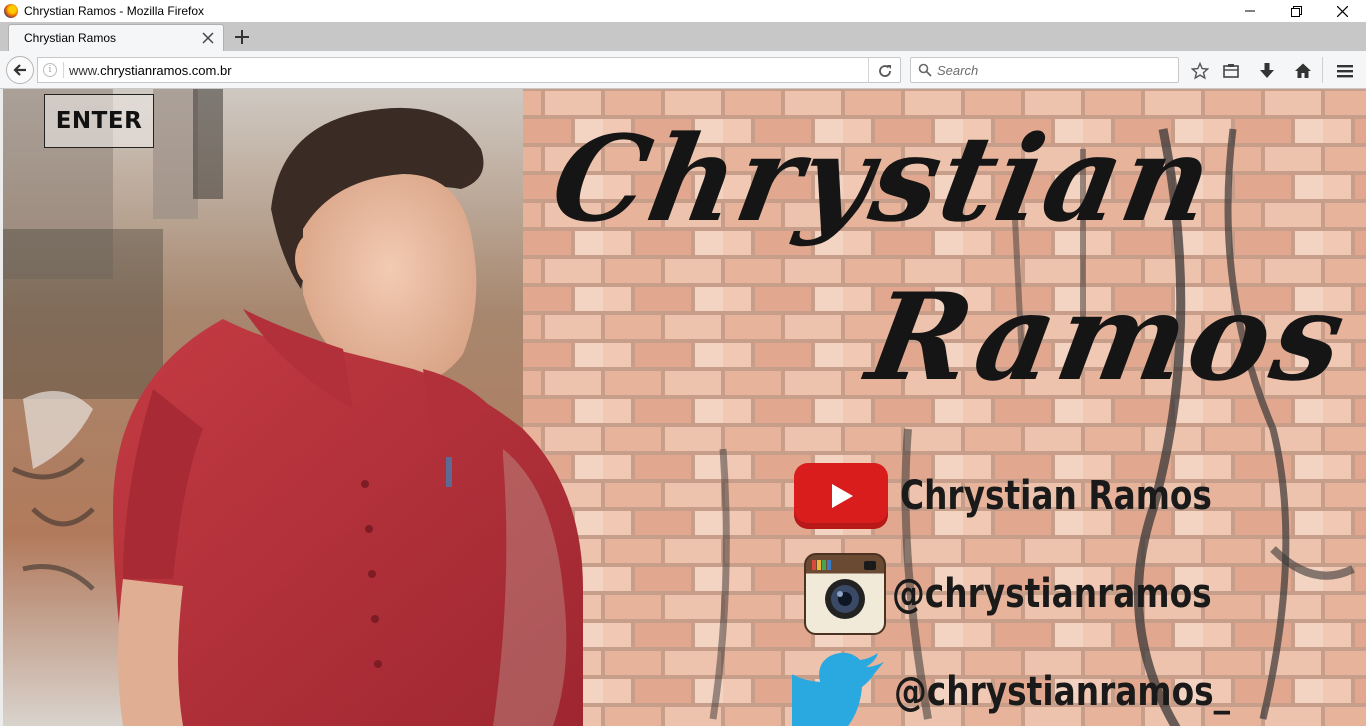 The height and width of the screenshot is (726, 1366). What do you see at coordinates (1303, 71) in the screenshot?
I see `home-icon` at bounding box center [1303, 71].